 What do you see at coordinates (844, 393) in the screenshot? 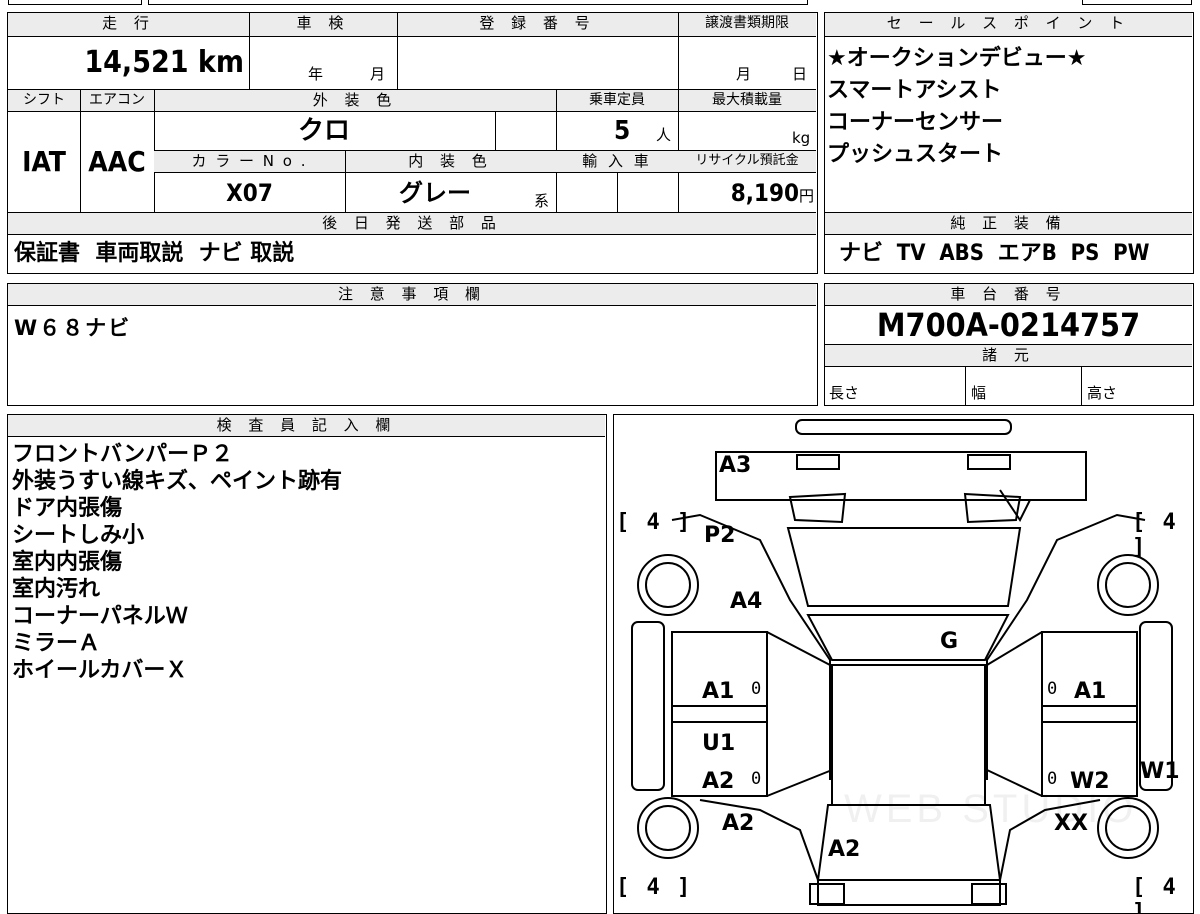
I see `spec-length: 長さ` at bounding box center [844, 393].